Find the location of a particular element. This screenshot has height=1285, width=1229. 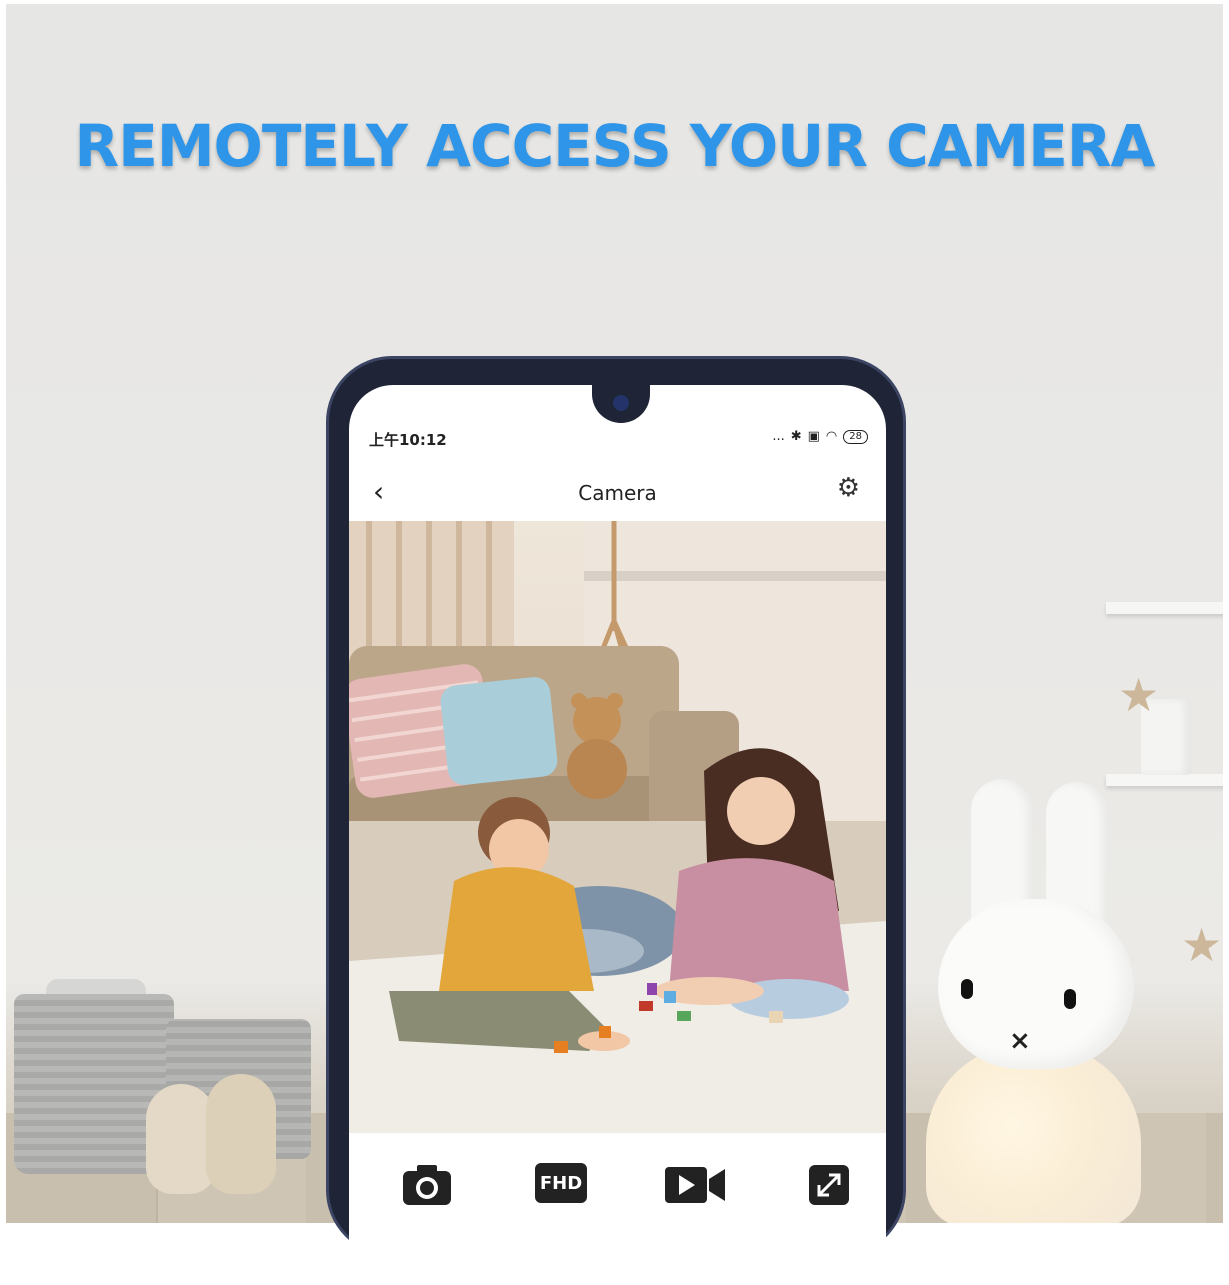

front-camera-lens is located at coordinates (621, 403).